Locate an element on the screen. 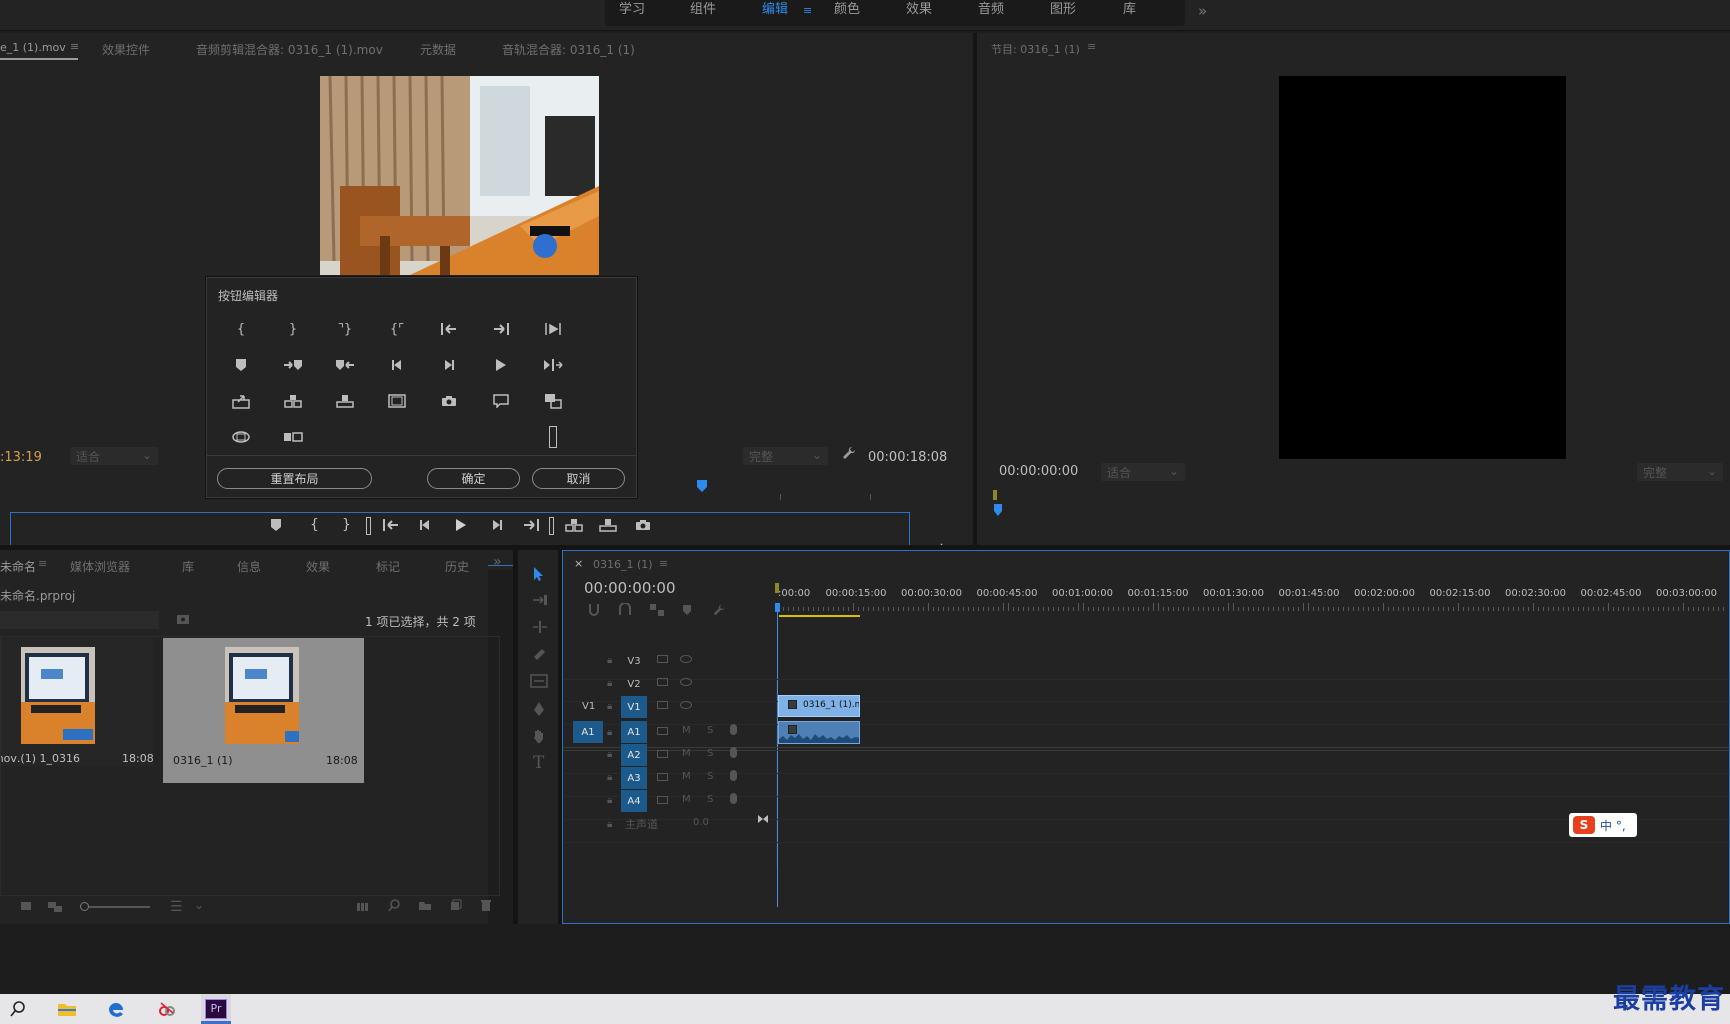 The image size is (1730, 1024). file-explorer-icon is located at coordinates (67, 1009).